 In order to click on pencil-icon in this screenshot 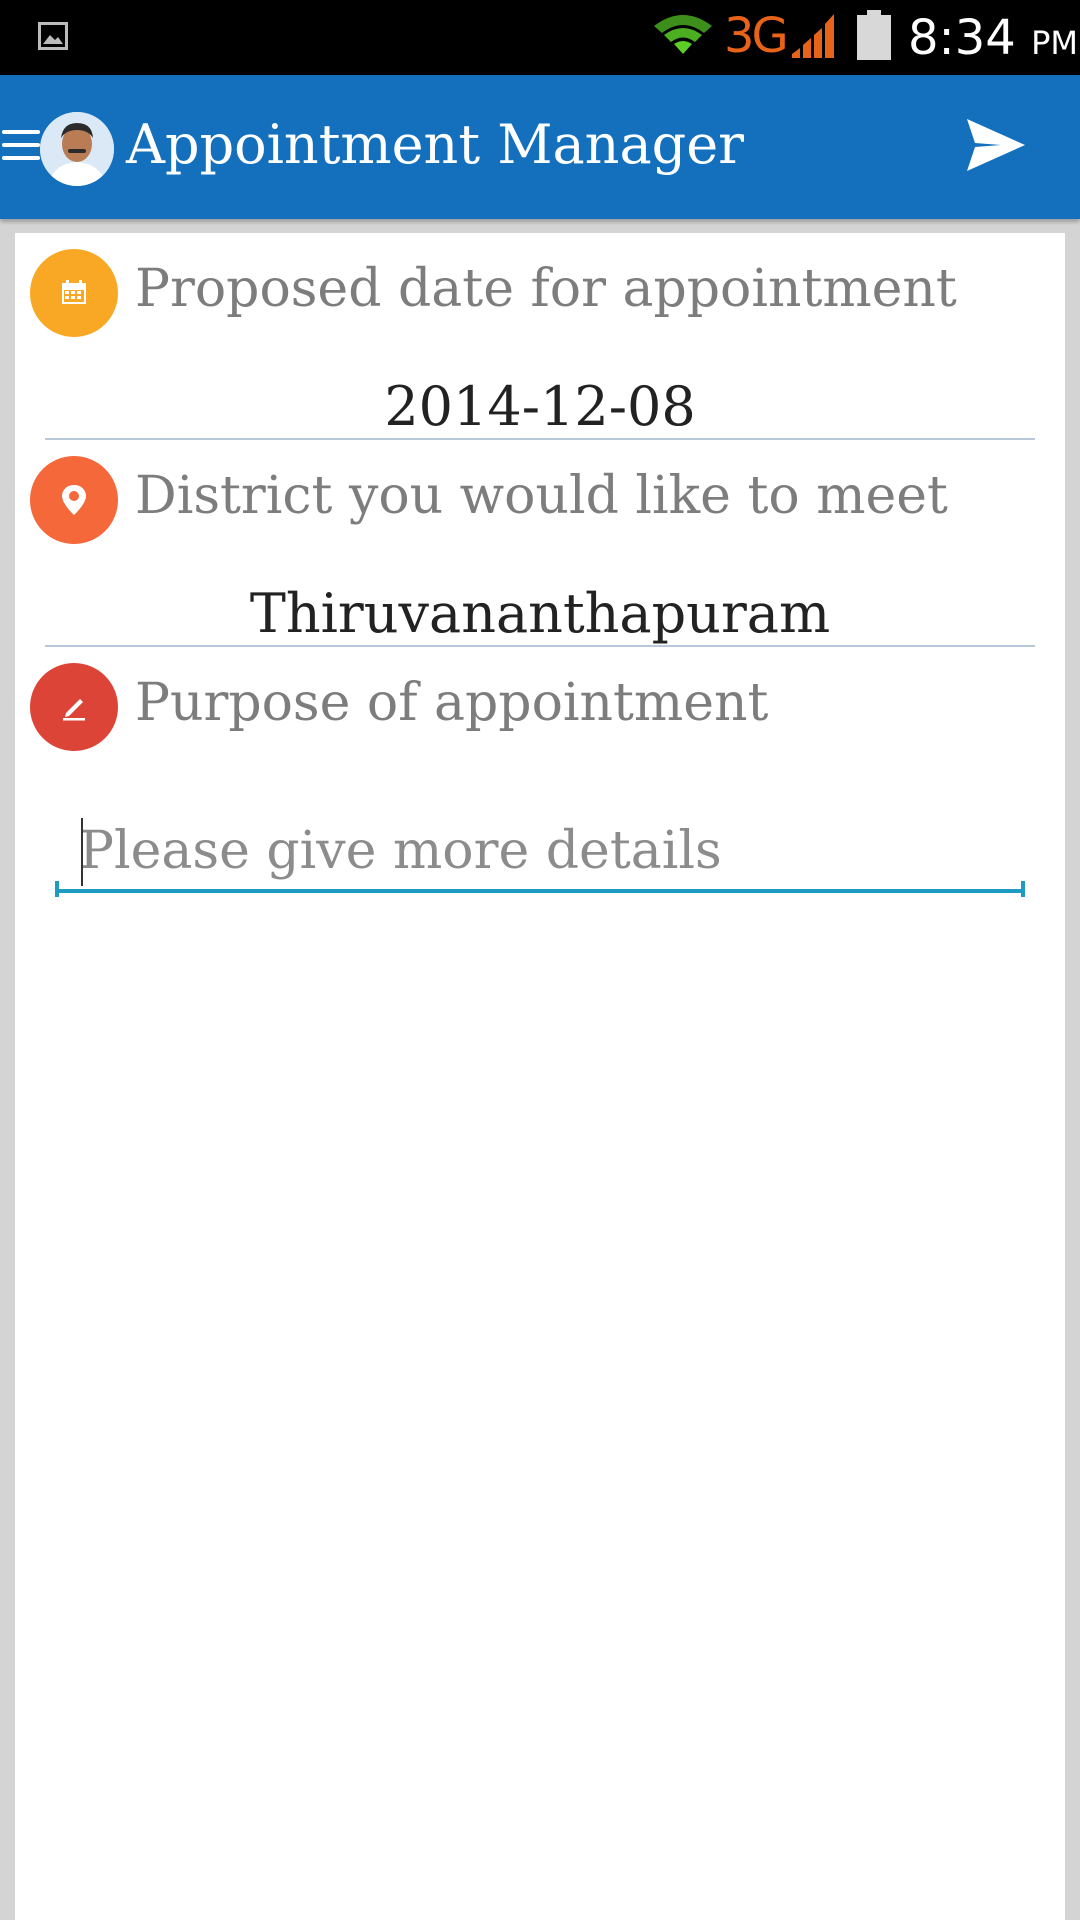, I will do `click(74, 707)`.